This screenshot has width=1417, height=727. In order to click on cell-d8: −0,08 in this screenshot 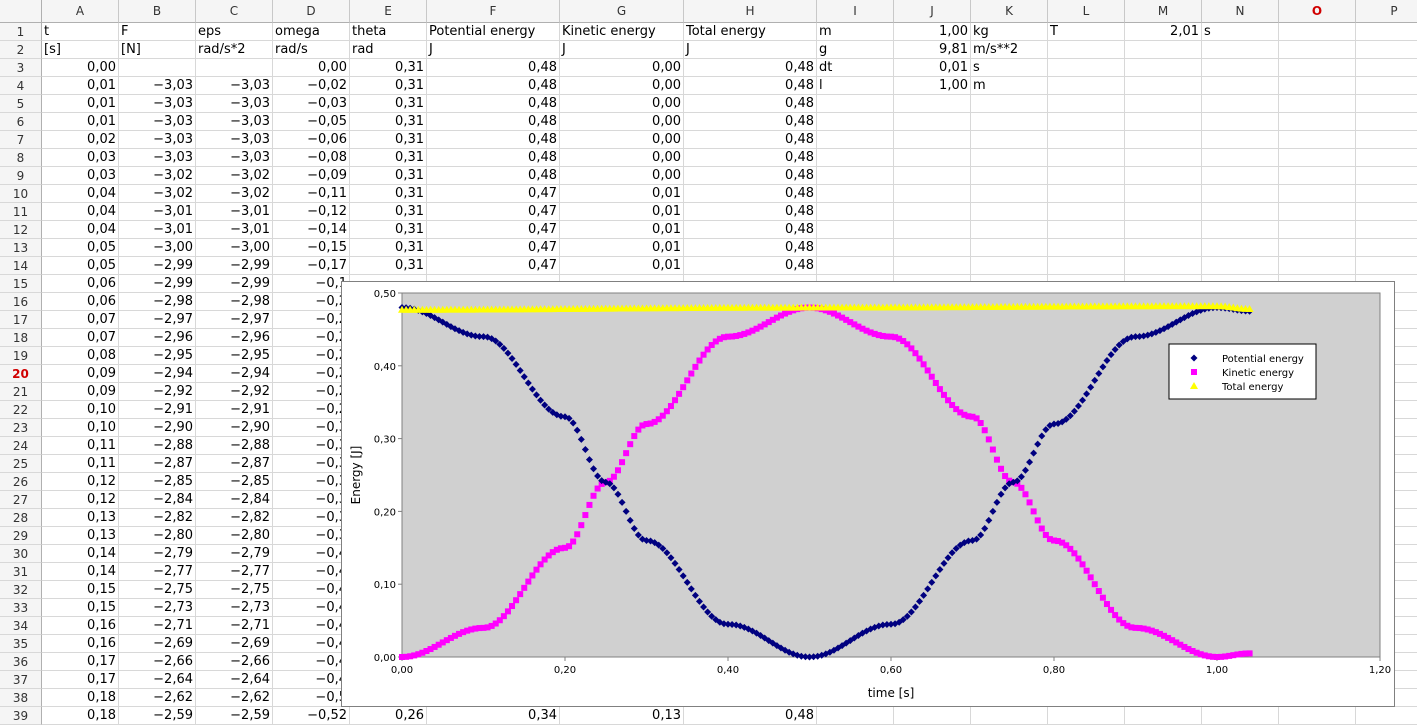, I will do `click(311, 158)`.